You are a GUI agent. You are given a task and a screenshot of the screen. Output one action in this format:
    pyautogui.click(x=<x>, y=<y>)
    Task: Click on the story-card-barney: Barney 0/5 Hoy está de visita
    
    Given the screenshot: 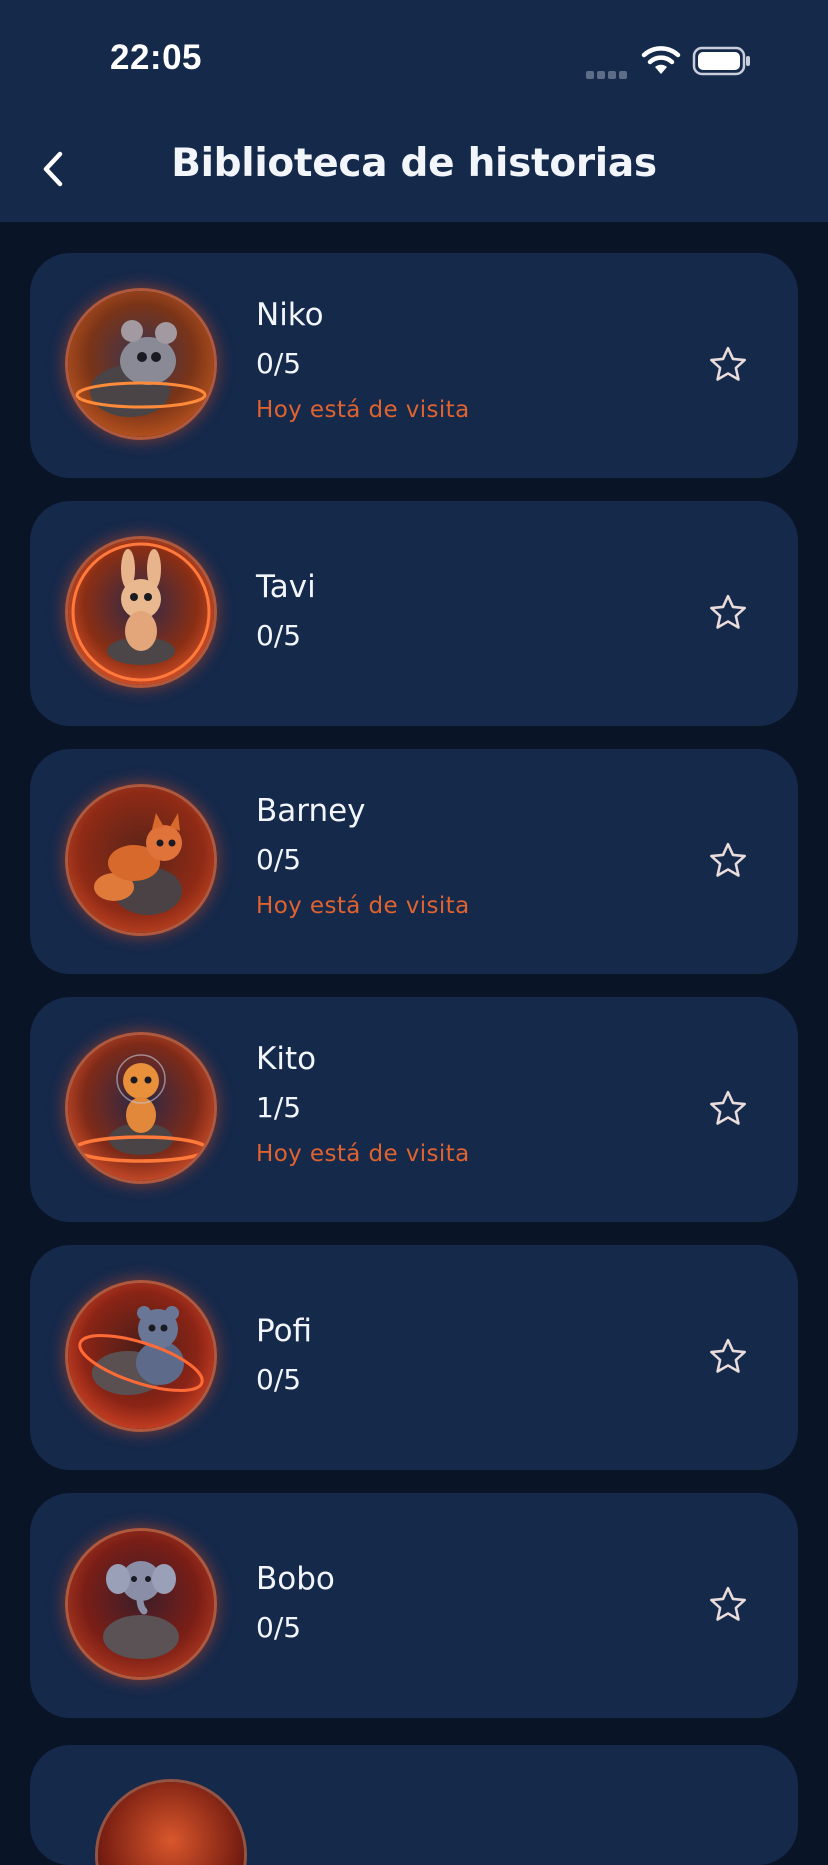 What is the action you would take?
    pyautogui.click(x=414, y=861)
    